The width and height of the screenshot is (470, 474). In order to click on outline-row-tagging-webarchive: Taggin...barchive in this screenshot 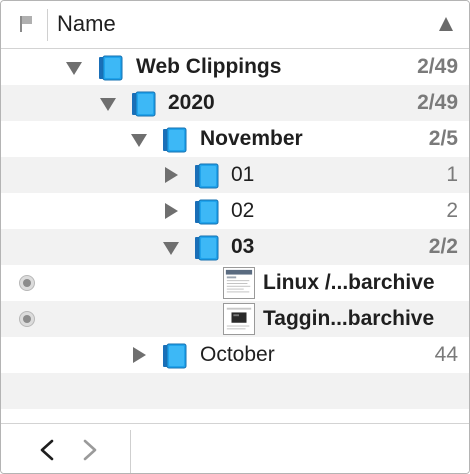, I will do `click(235, 319)`.